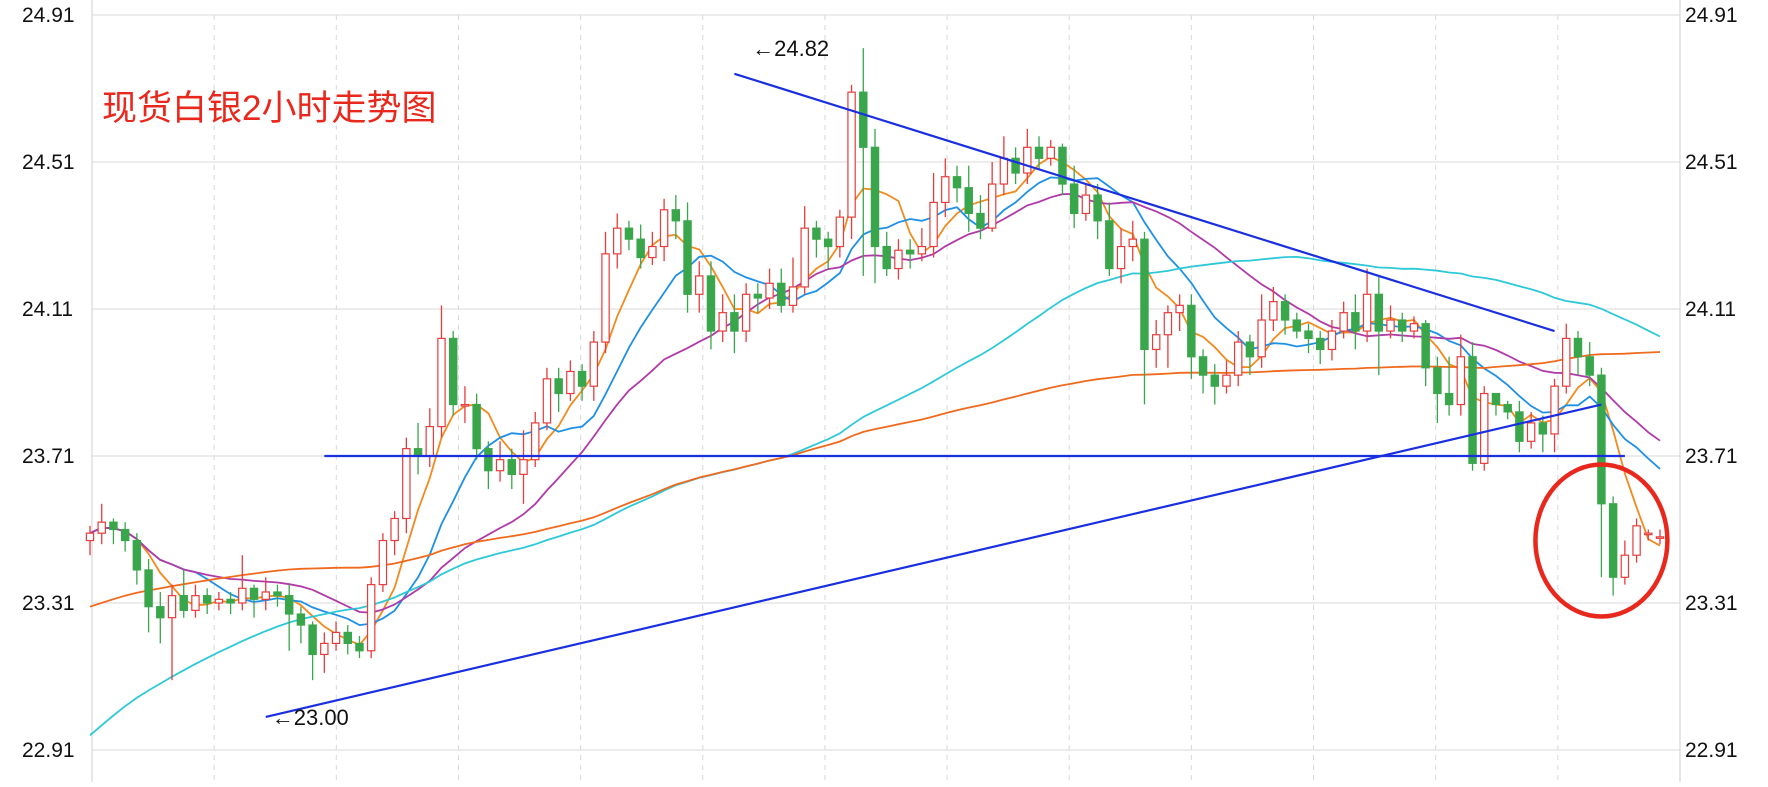  I want to click on y-axis-left: 24.91 24.51 24.11 23.71 23.31 22.91, so click(48, 383).